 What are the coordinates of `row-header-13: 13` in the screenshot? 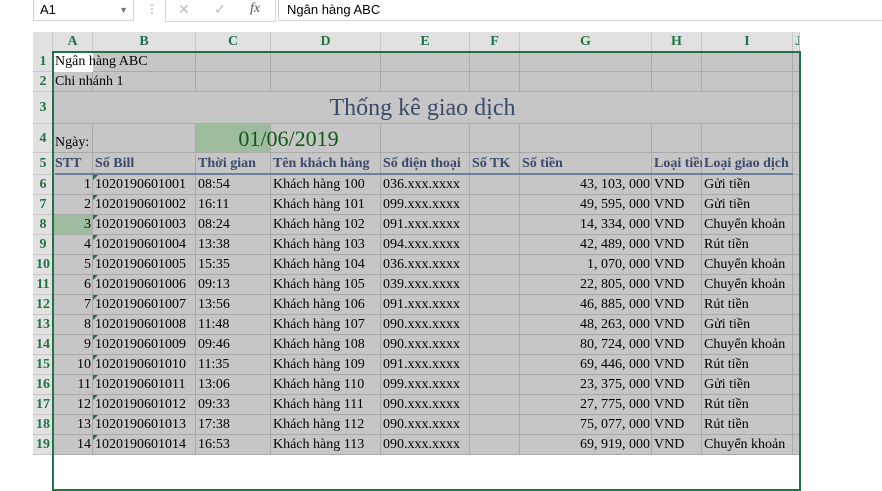 It's located at (43, 325).